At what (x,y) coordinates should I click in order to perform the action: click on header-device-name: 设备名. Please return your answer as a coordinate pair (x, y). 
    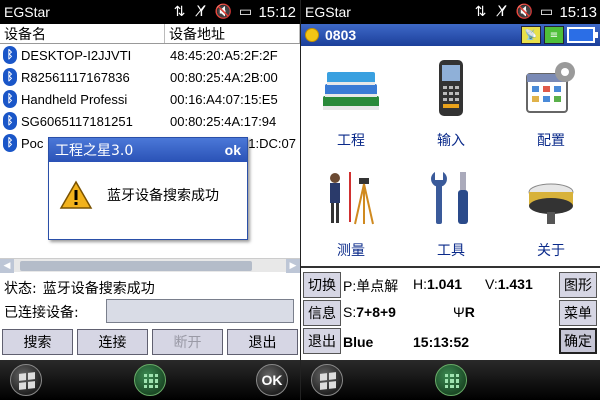
    Looking at the image, I should click on (82, 33).